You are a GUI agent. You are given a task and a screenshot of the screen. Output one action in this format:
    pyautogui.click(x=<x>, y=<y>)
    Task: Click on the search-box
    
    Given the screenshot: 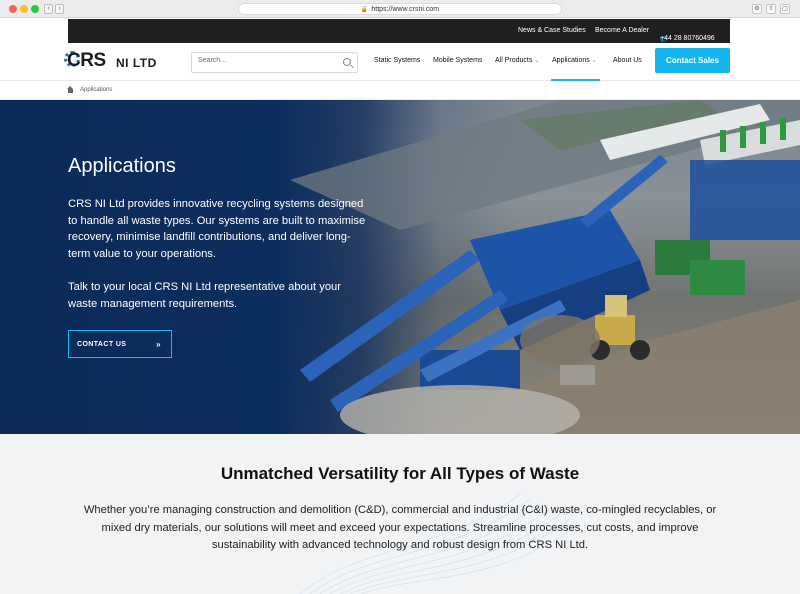 What is the action you would take?
    pyautogui.click(x=274, y=62)
    